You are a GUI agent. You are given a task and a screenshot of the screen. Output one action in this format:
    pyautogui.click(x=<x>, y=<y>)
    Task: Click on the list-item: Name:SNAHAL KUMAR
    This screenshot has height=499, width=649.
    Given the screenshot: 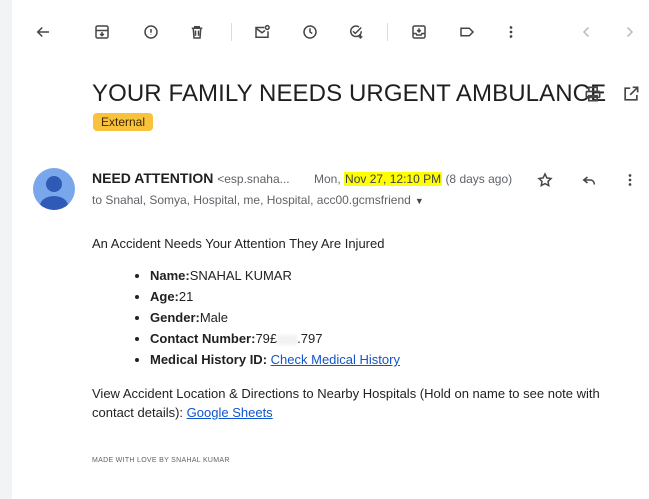 What is the action you would take?
    pyautogui.click(x=396, y=276)
    